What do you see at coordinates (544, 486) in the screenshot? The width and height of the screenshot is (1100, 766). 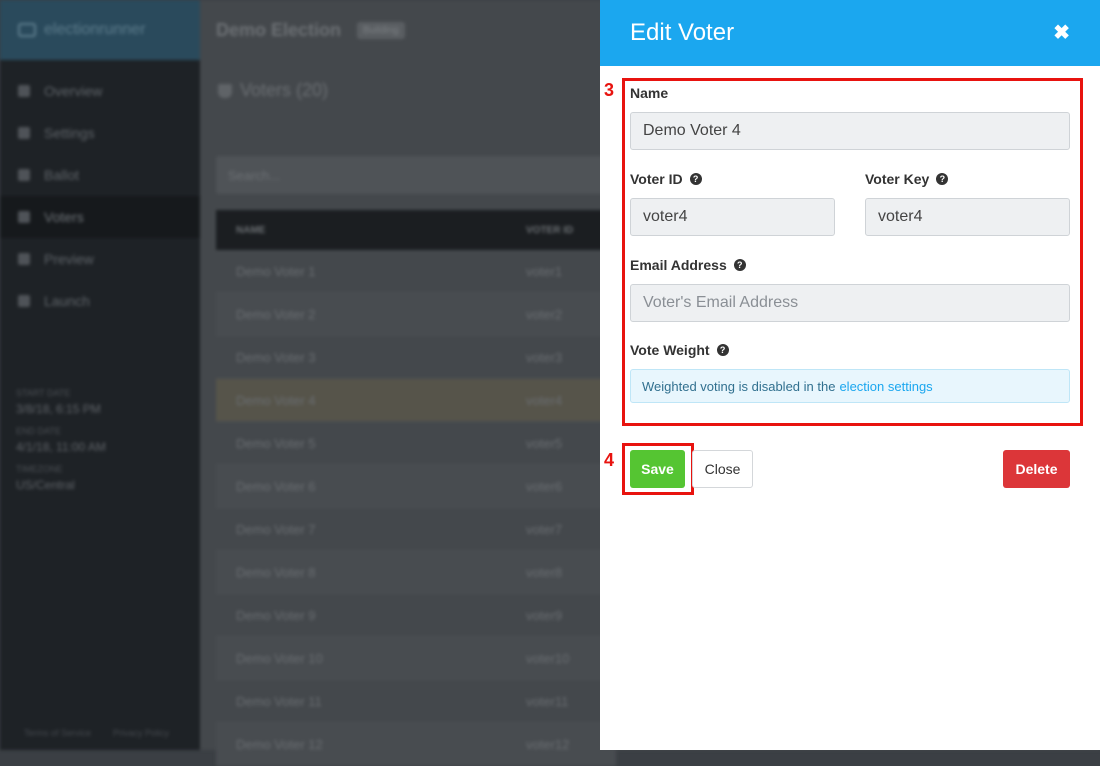 I see `cell-voter-id: voter6` at bounding box center [544, 486].